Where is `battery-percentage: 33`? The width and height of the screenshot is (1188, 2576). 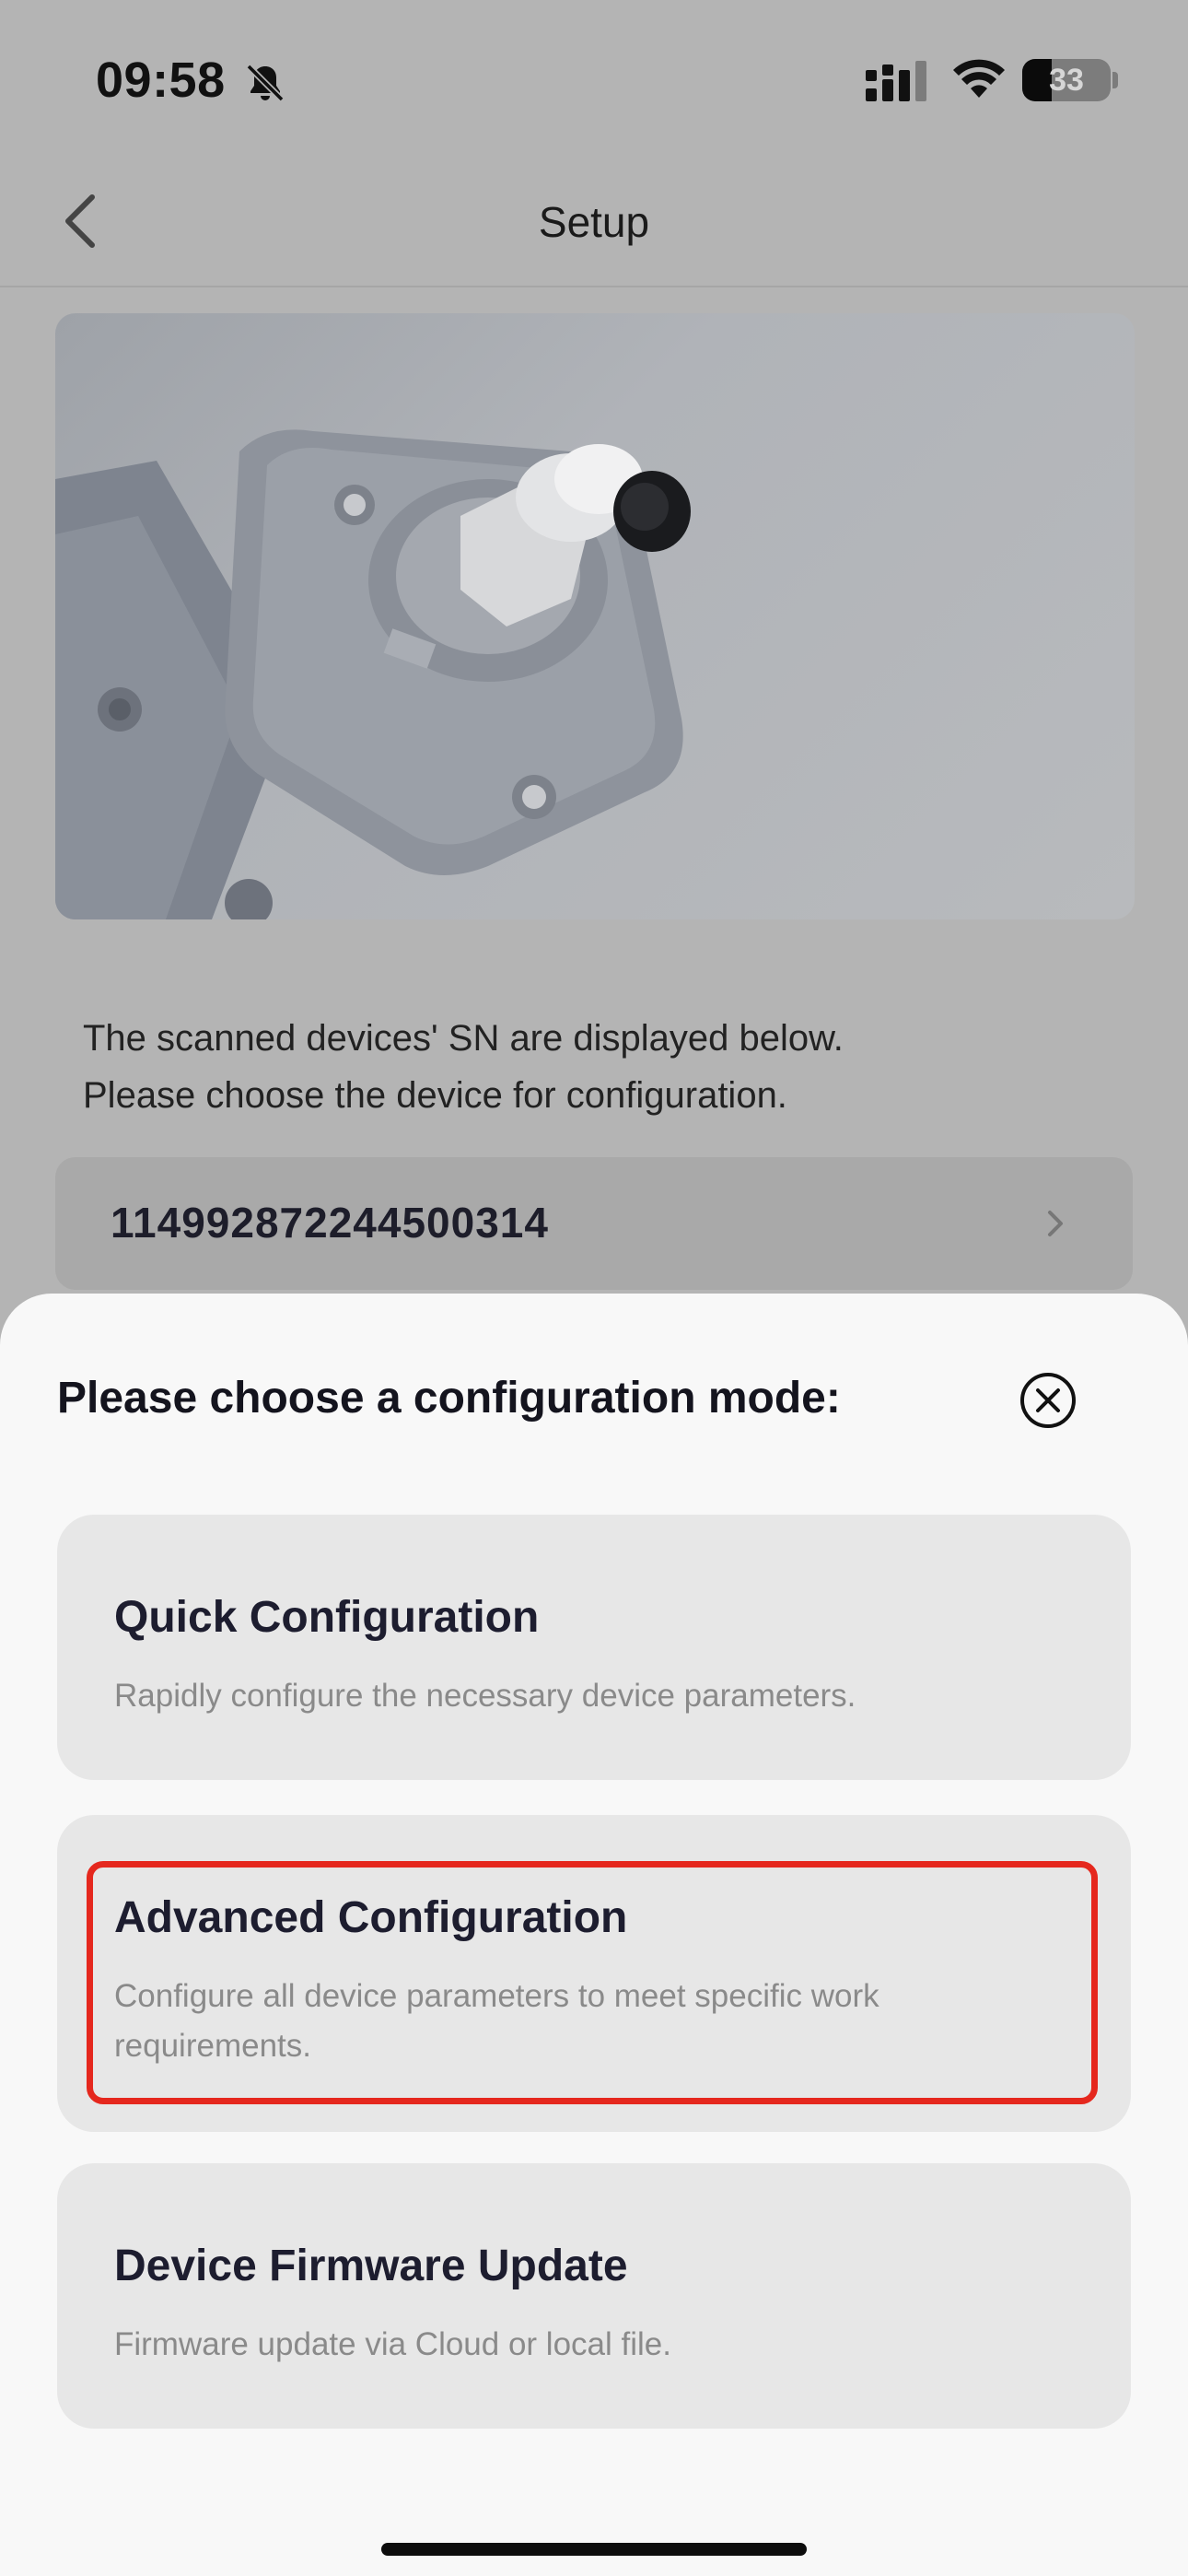
battery-percentage: 33 is located at coordinates (1066, 80).